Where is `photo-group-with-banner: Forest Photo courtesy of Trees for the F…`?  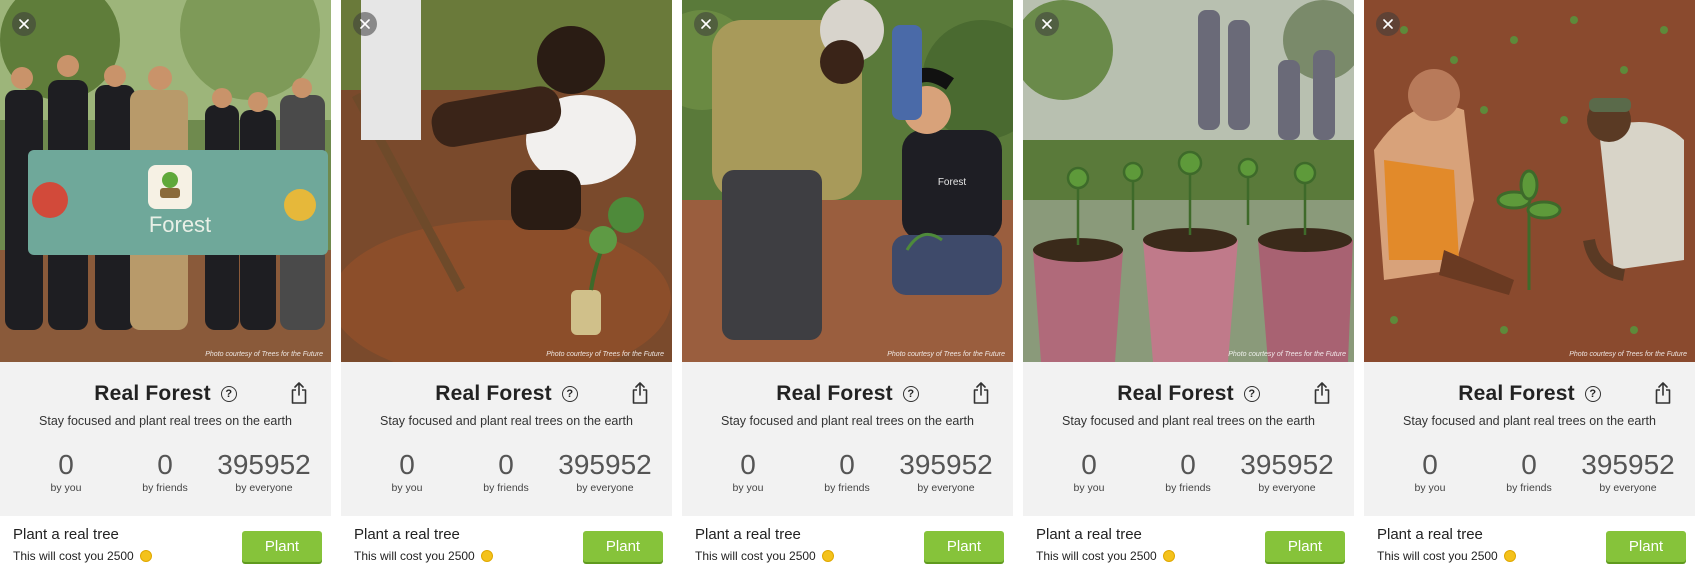 photo-group-with-banner: Forest Photo courtesy of Trees for the F… is located at coordinates (165, 181).